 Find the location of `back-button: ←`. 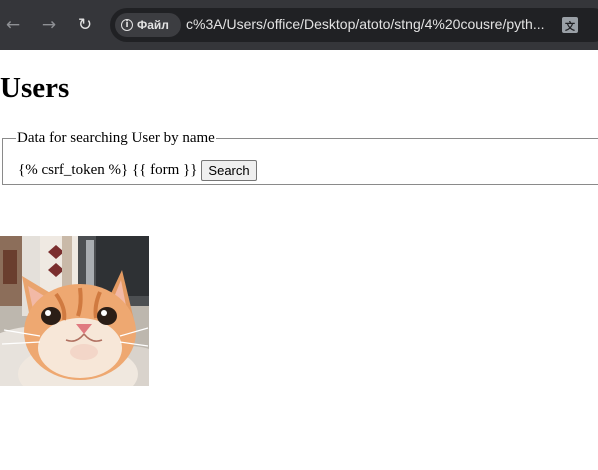

back-button: ← is located at coordinates (13, 25).